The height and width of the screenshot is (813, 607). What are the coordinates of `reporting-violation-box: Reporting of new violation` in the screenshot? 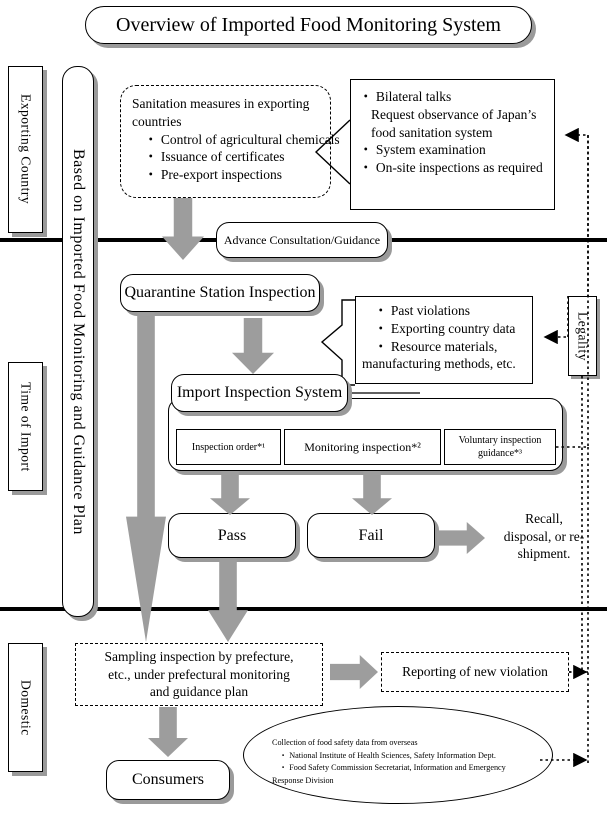 It's located at (475, 672).